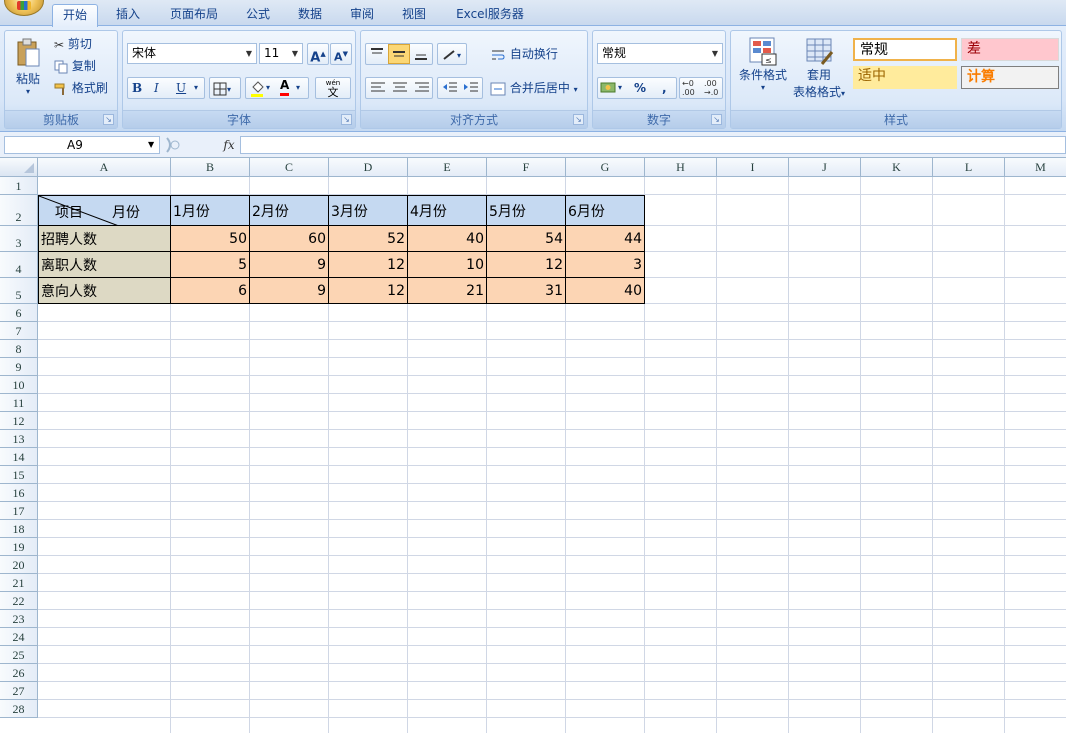 This screenshot has width=1066, height=733. I want to click on row-header-12: 12, so click(19, 421).